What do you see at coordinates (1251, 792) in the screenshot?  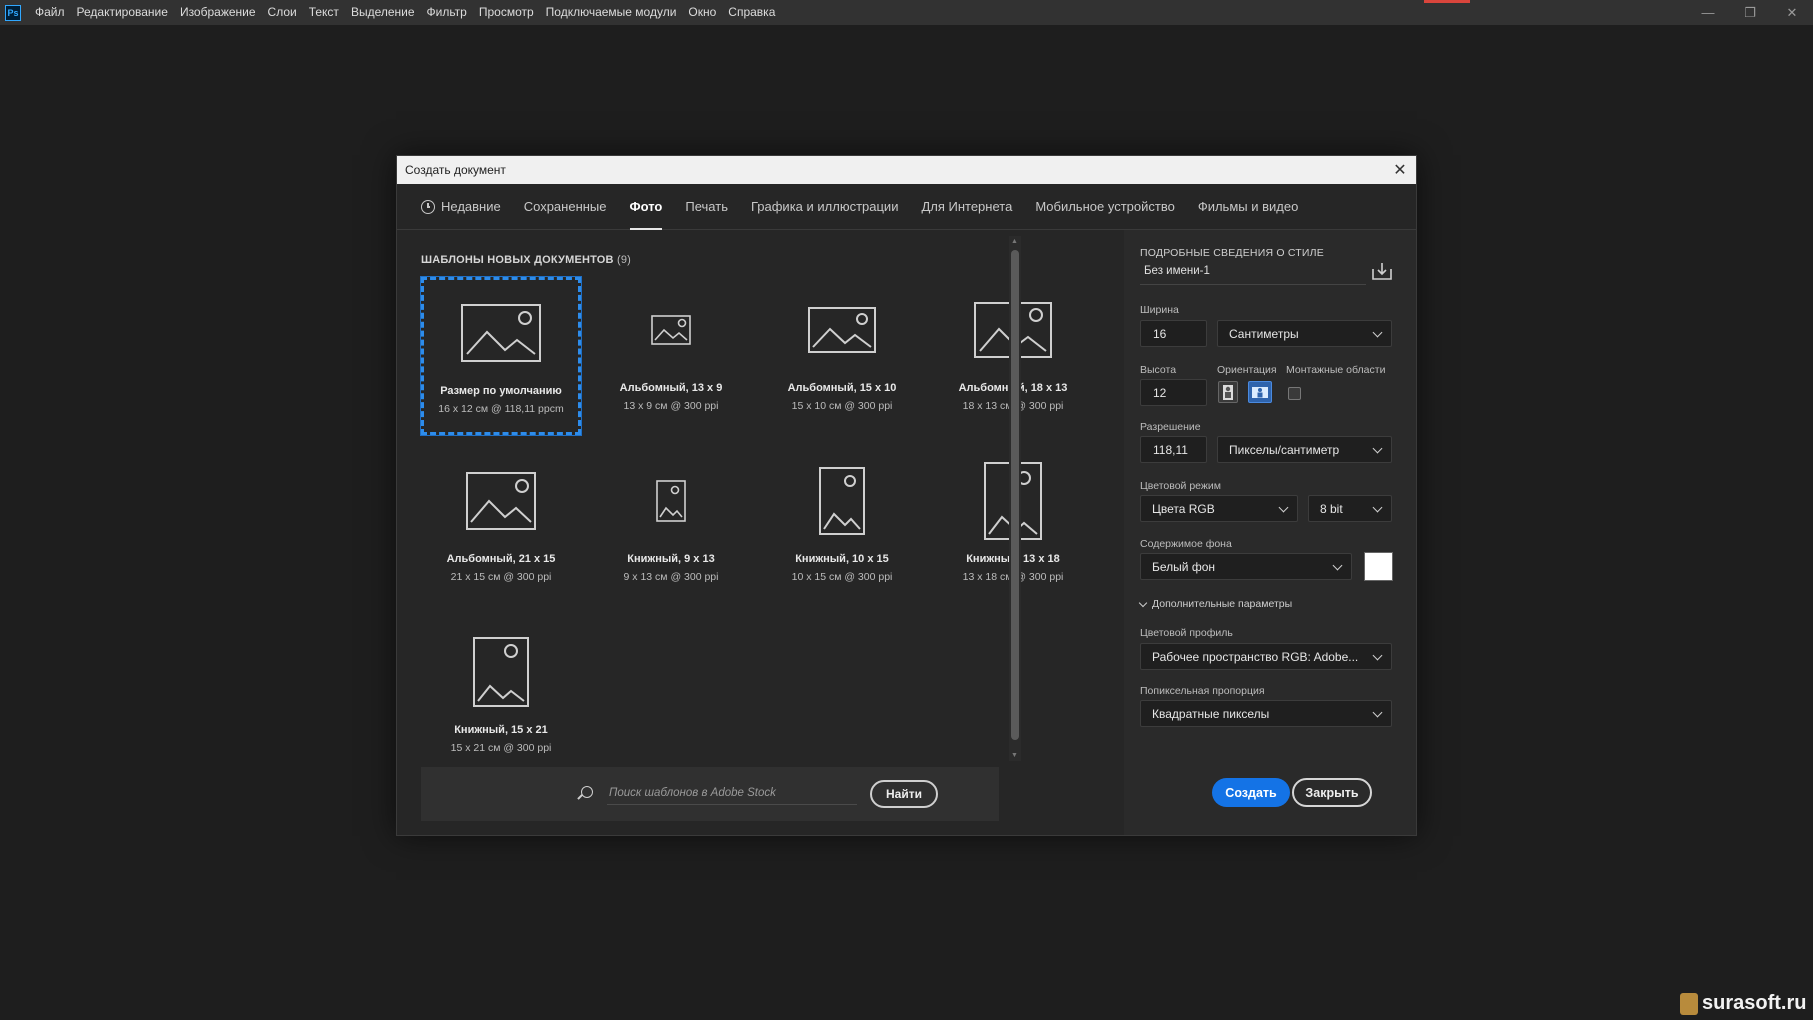 I see `create-button: Создать` at bounding box center [1251, 792].